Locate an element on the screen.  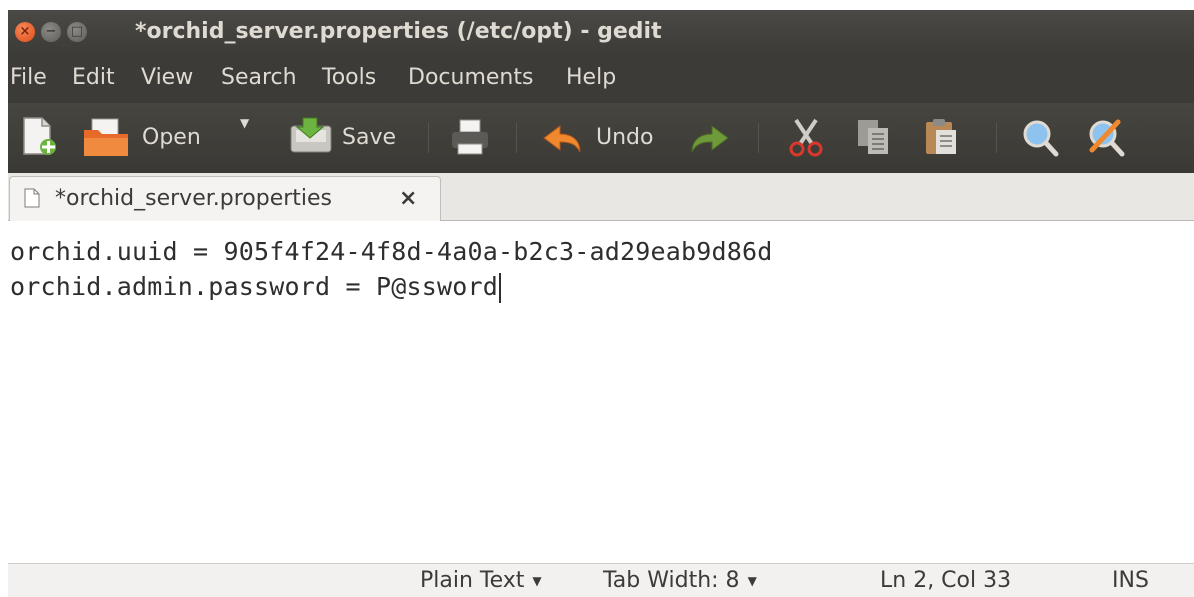
close-window-button: × is located at coordinates (25, 32).